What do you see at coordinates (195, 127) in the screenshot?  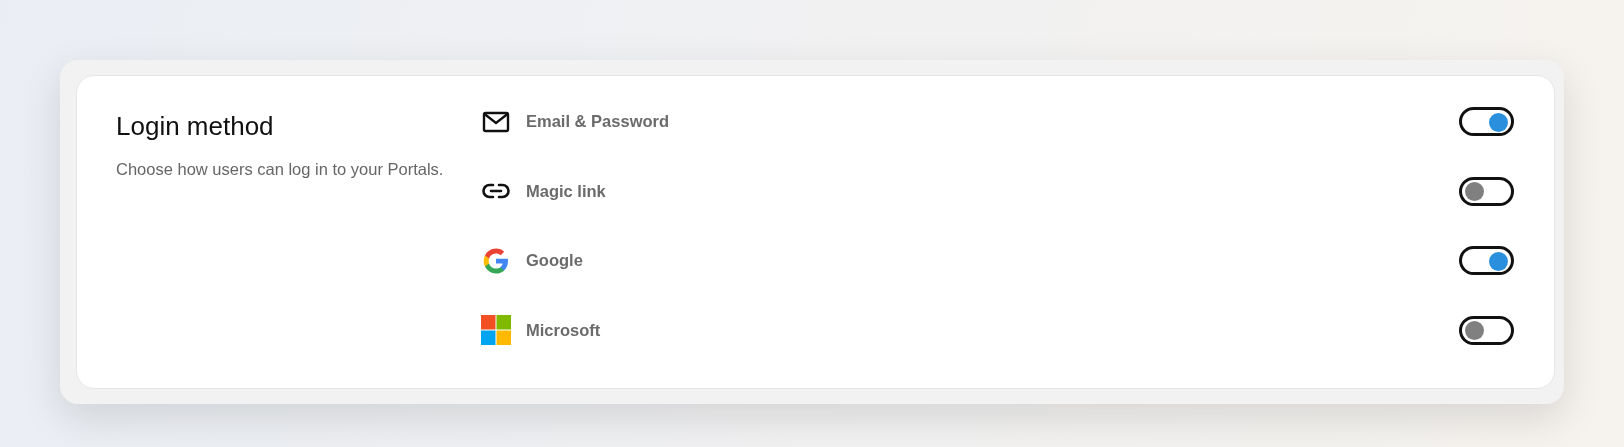 I see `section-title: Login method` at bounding box center [195, 127].